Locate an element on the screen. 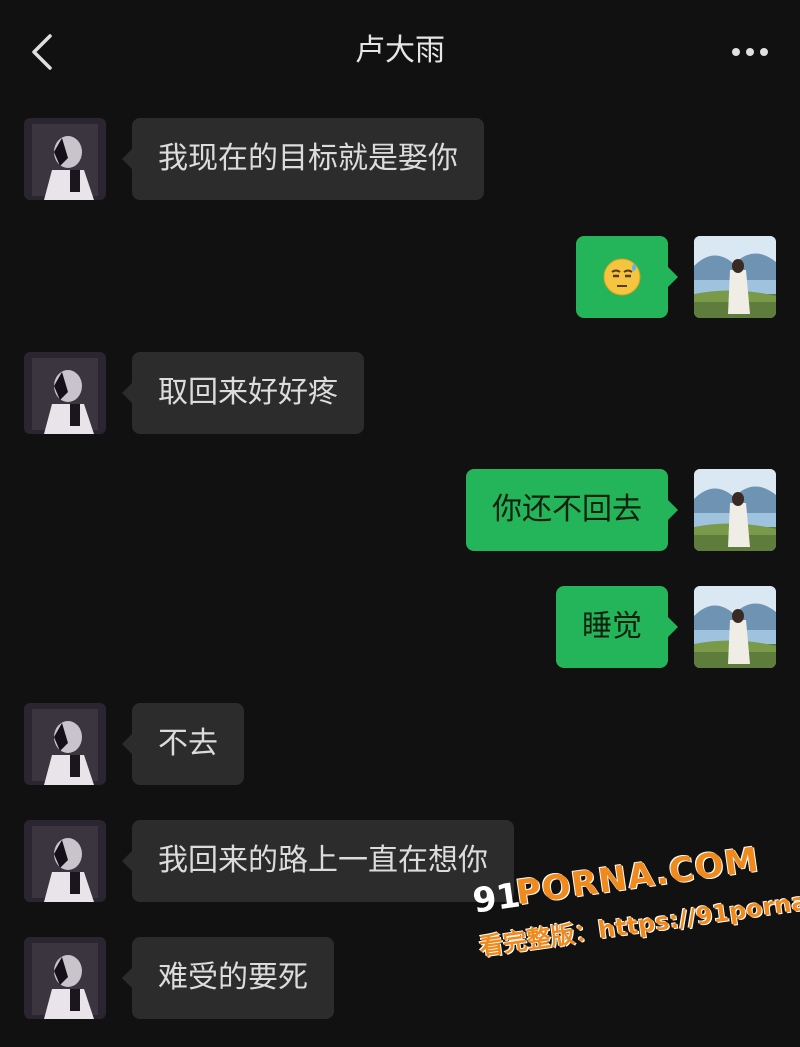 The image size is (800, 1047). message-bubble-outgoing: 睡觉 is located at coordinates (617, 627).